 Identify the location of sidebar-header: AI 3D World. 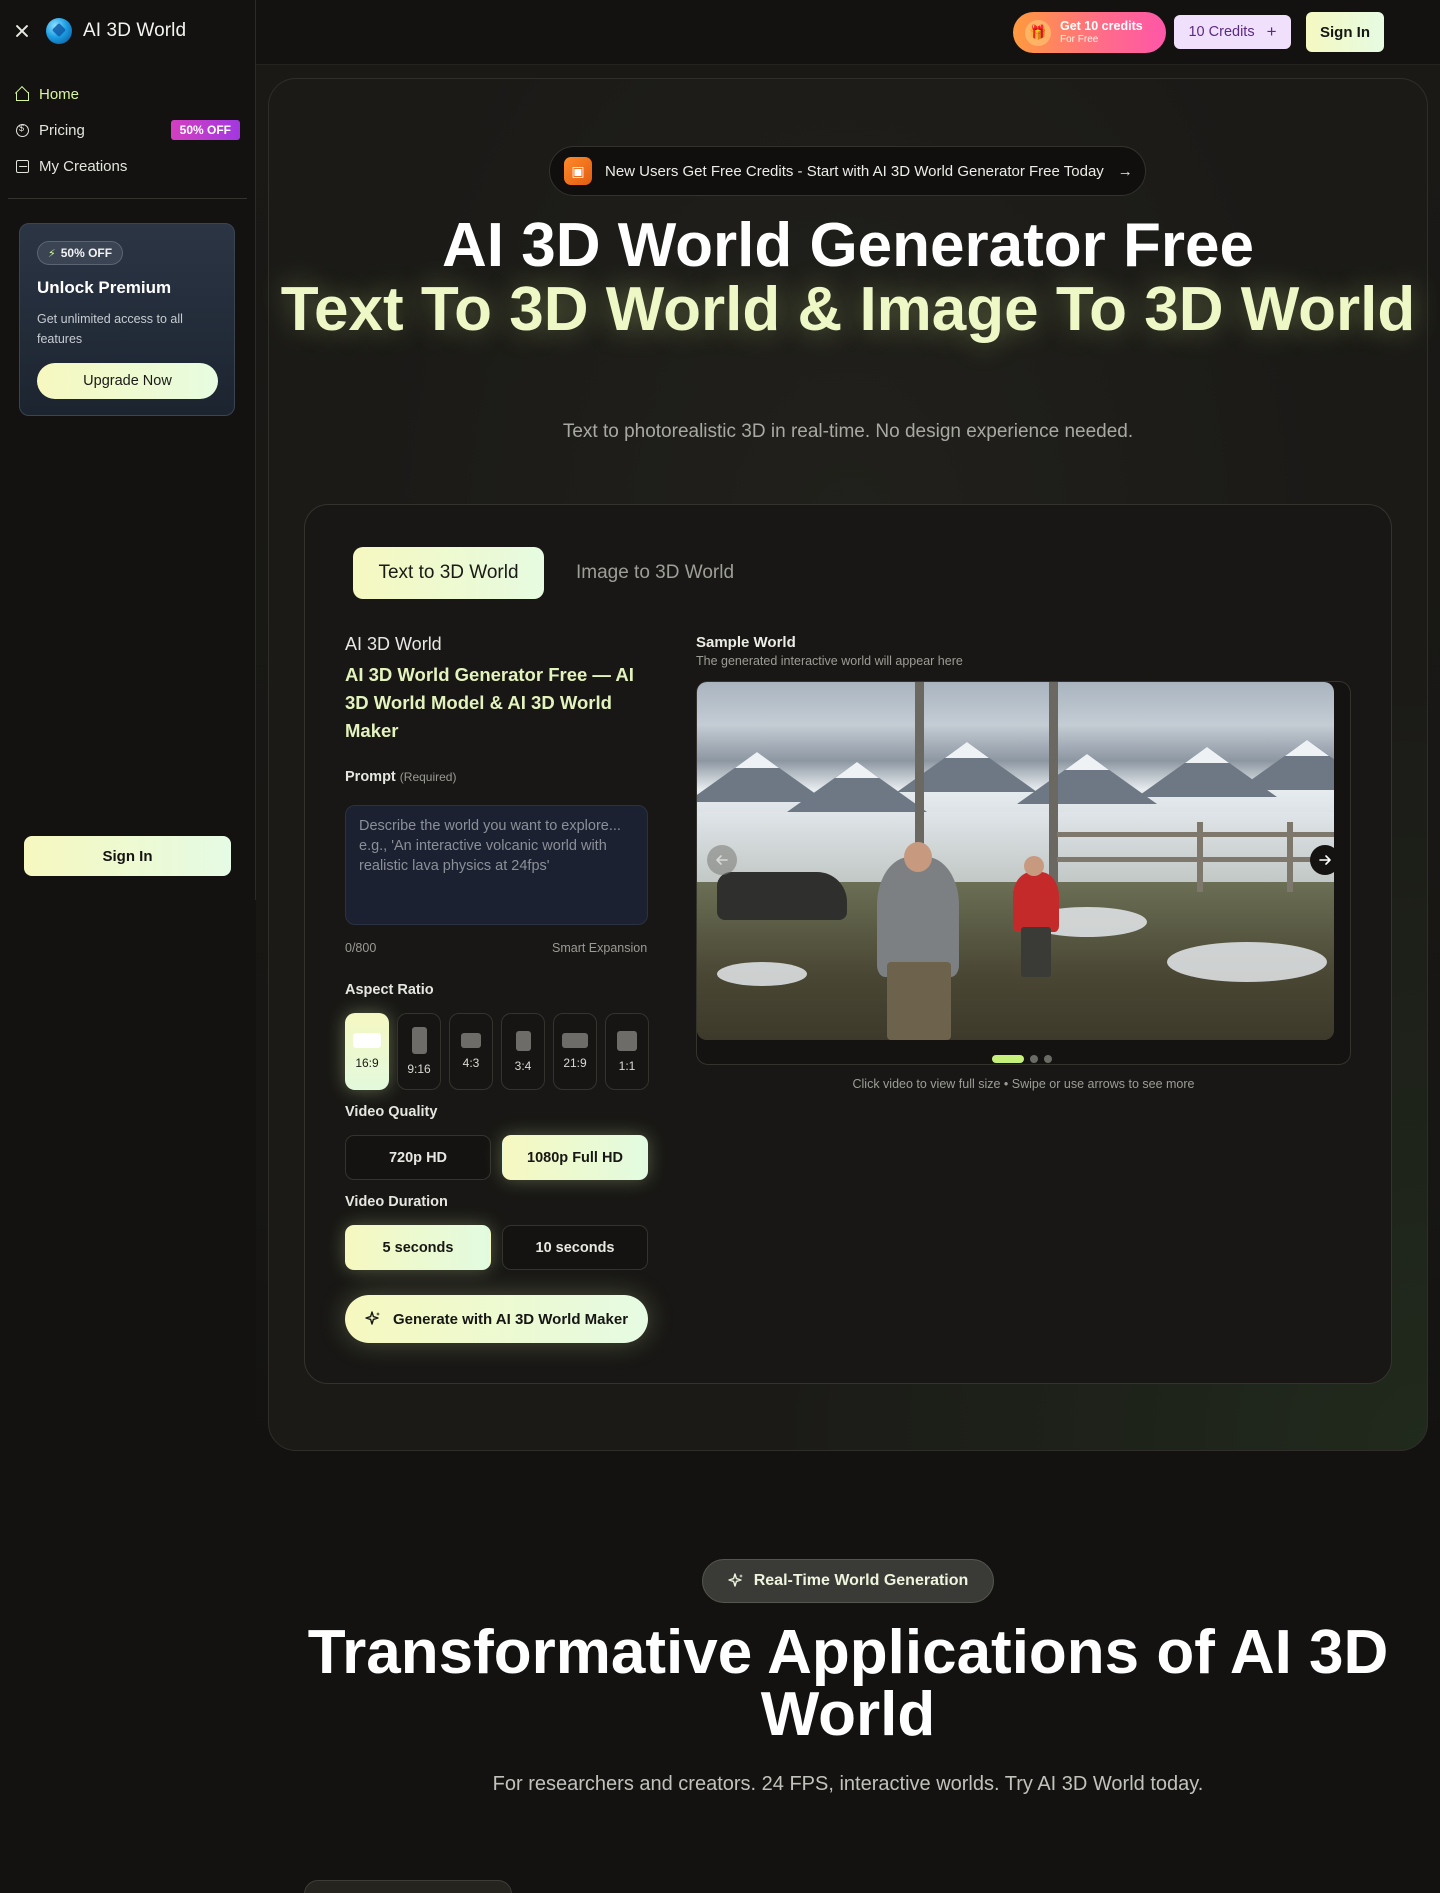
(127, 31).